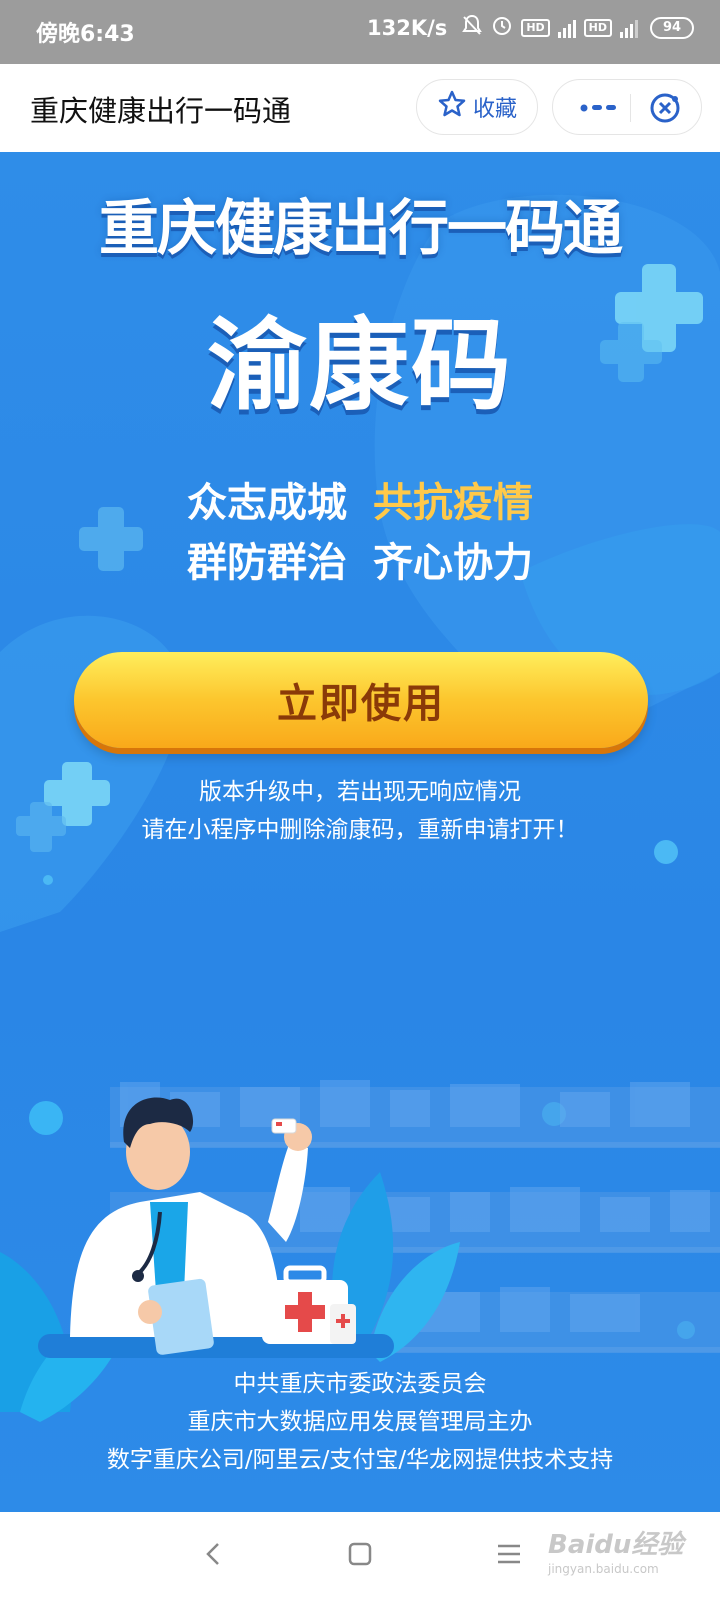 This screenshot has height=1600, width=720. I want to click on recents-button, so click(510, 1556).